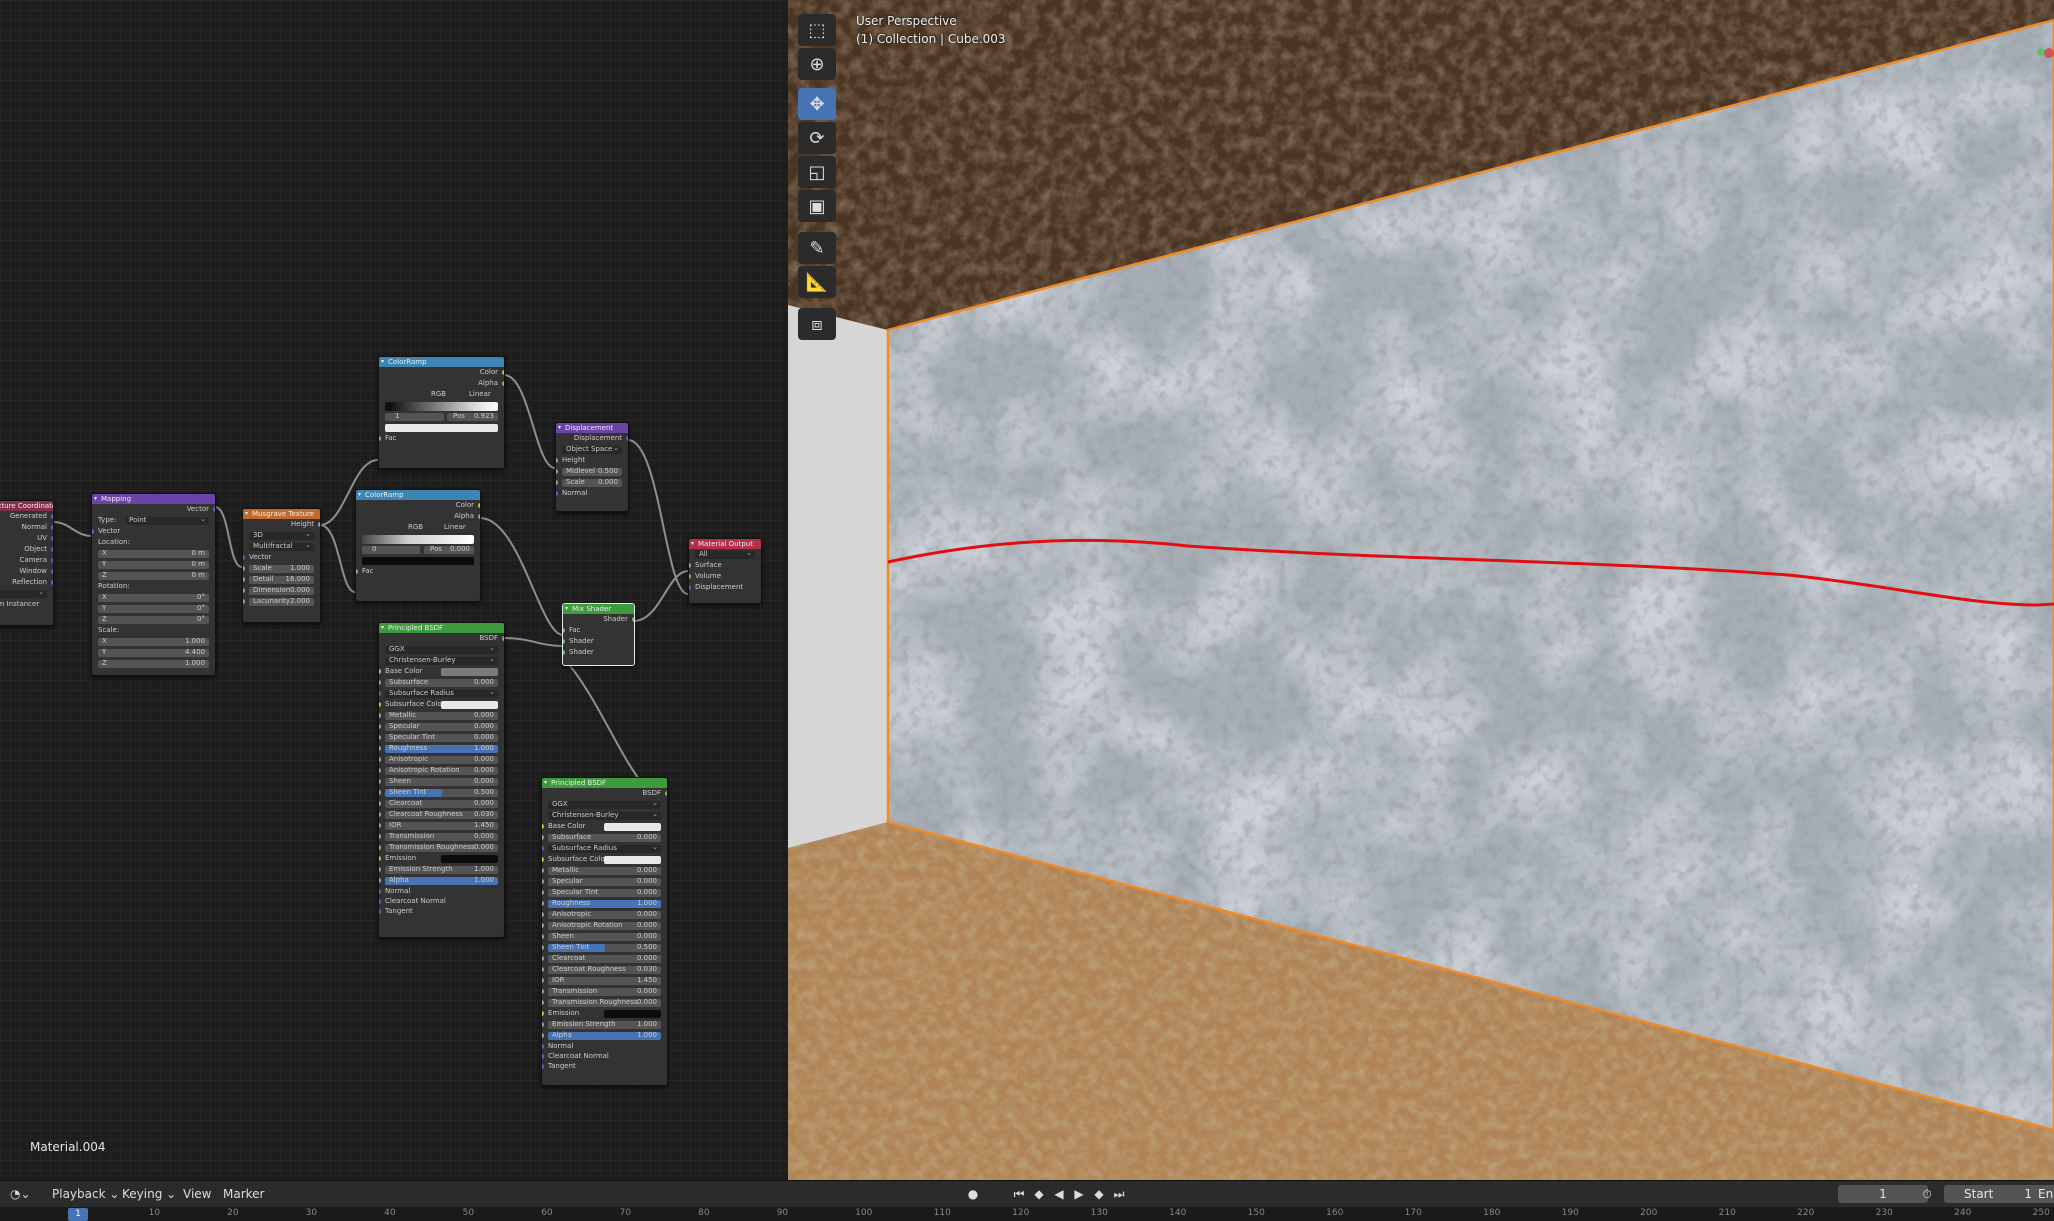  I want to click on start-frame-field: Start 1, so click(1995, 1194).